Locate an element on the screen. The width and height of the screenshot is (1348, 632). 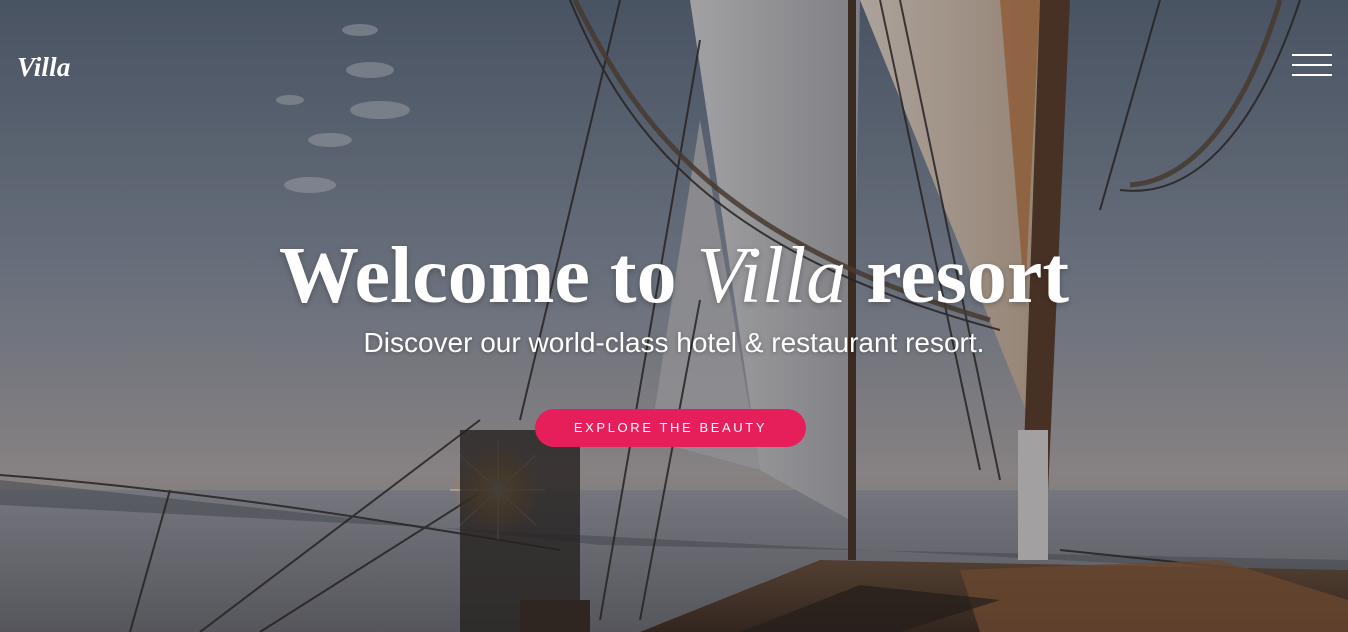
menu-bar-middle is located at coordinates (1312, 65).